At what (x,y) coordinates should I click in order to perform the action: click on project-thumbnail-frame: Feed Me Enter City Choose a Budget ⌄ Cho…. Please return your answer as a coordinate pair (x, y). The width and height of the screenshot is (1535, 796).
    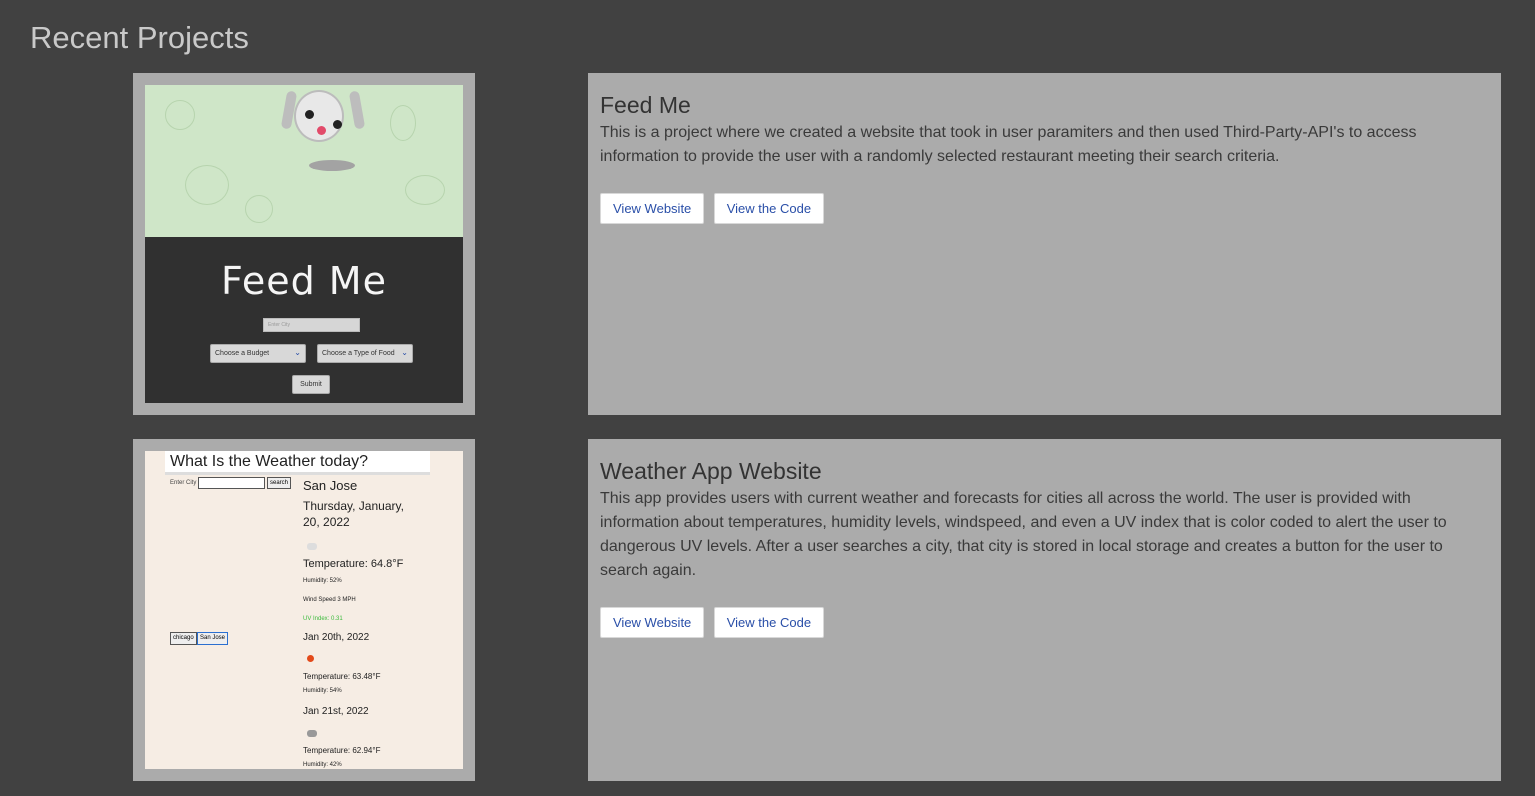
    Looking at the image, I should click on (304, 244).